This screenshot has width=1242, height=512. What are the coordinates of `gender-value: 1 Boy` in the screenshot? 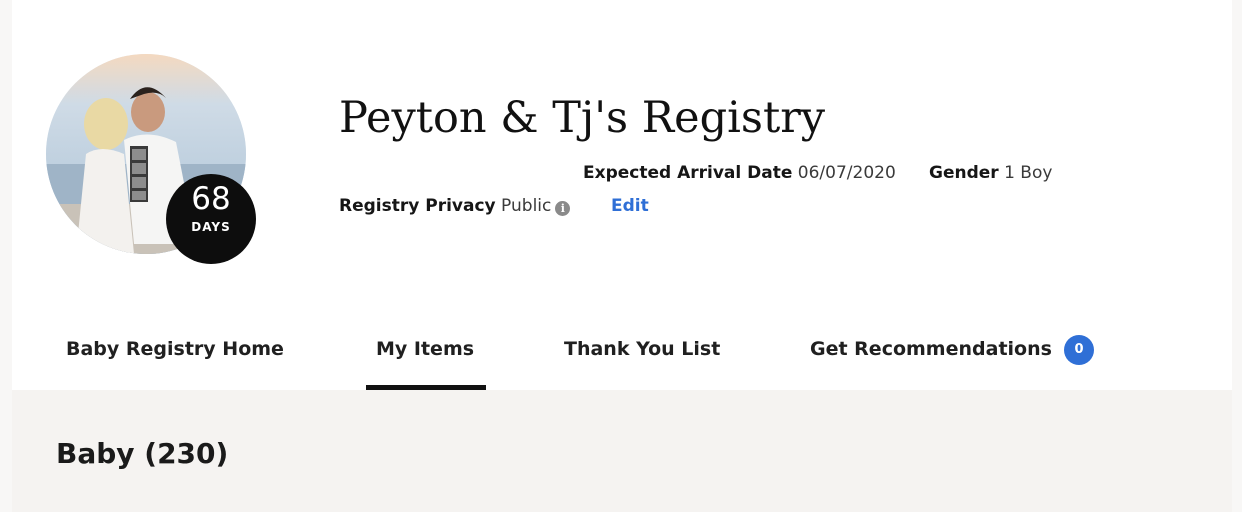 It's located at (1028, 173).